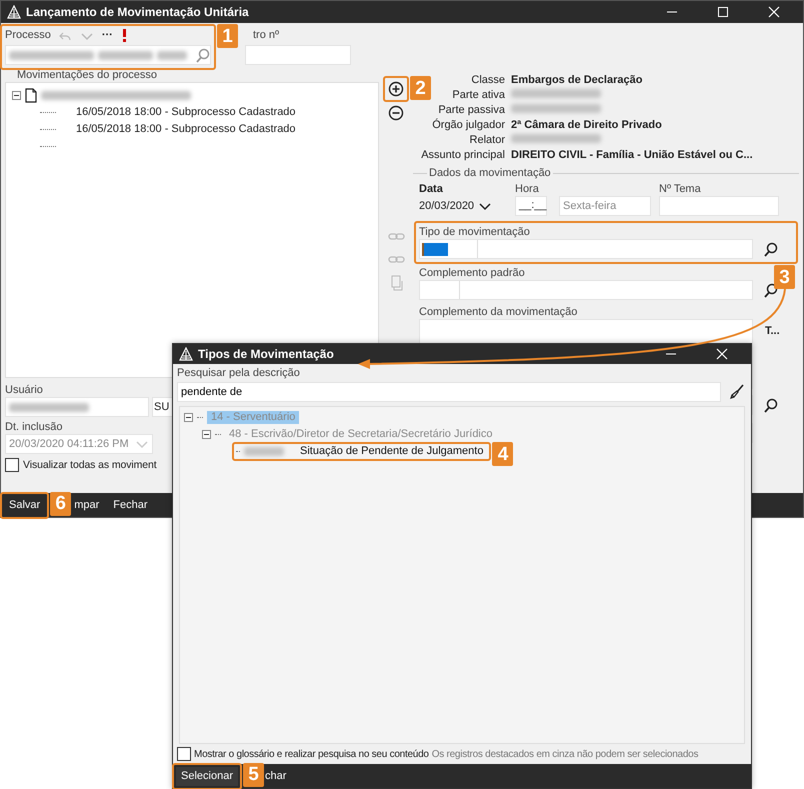 Image resolution: width=804 pixels, height=789 pixels. I want to click on info-label: Parte ativa, so click(478, 95).